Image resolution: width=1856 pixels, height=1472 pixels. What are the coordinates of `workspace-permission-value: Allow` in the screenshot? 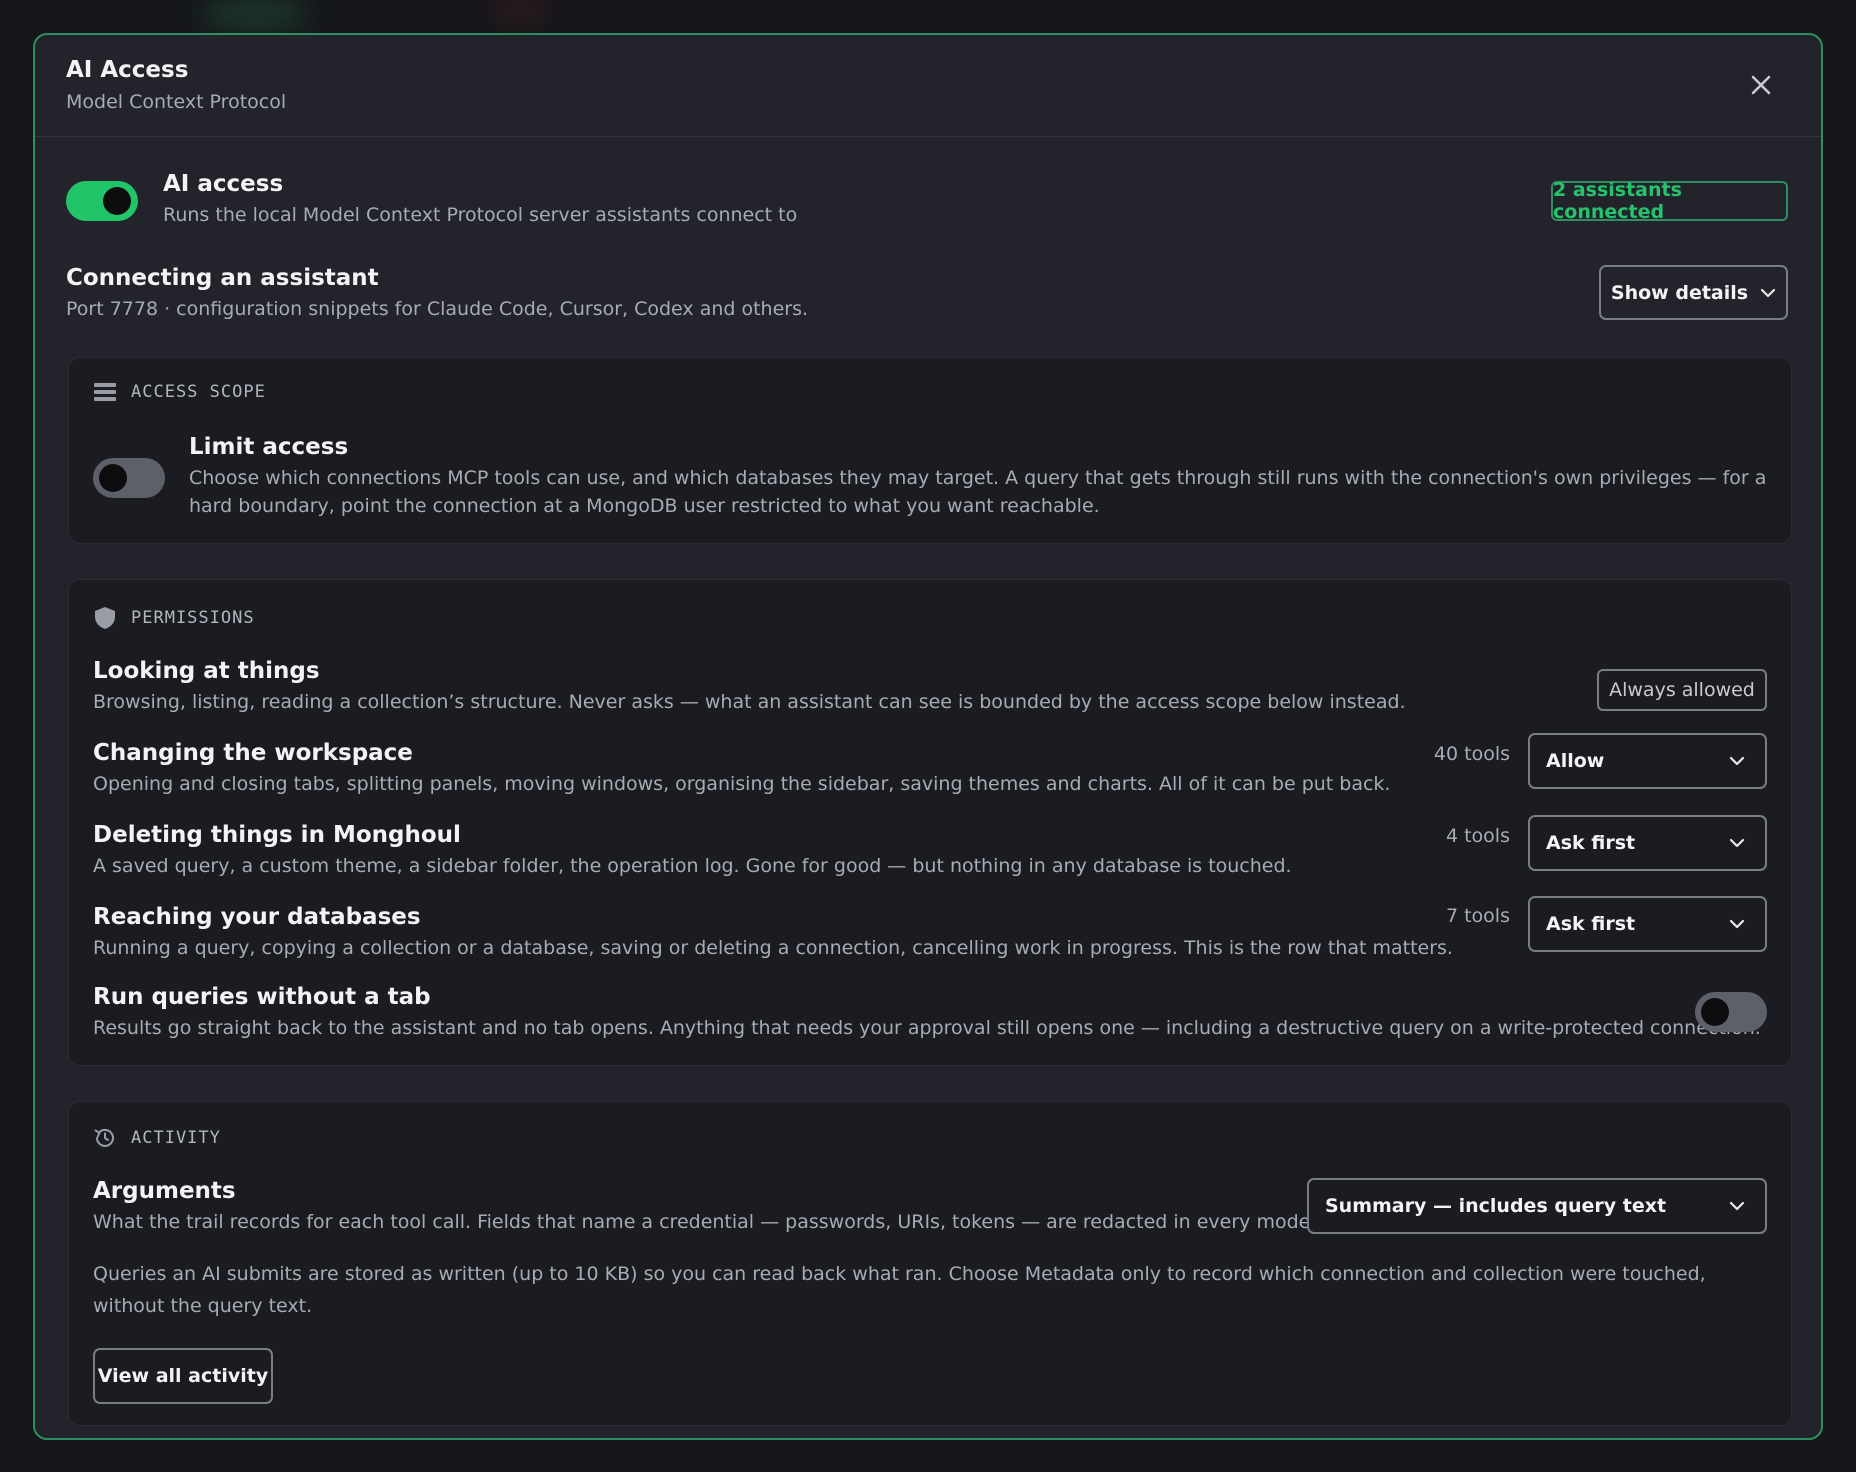 It's located at (1575, 761).